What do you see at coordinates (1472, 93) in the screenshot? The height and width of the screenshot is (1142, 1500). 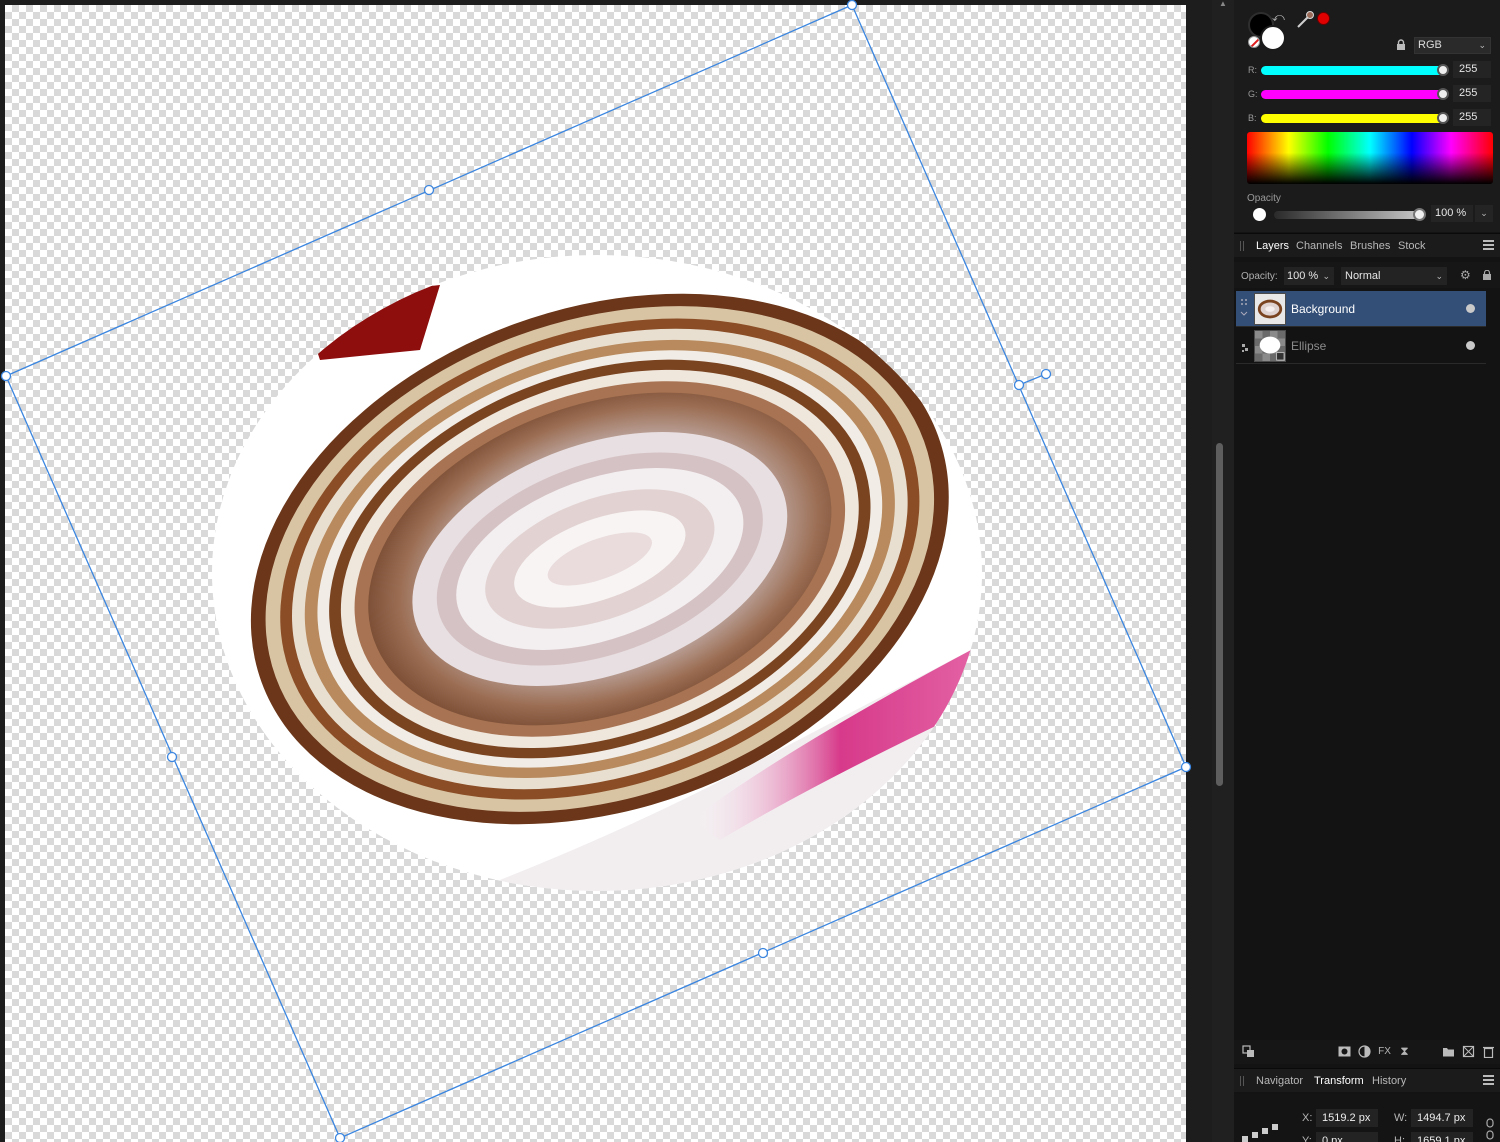 I see `green-value: 255` at bounding box center [1472, 93].